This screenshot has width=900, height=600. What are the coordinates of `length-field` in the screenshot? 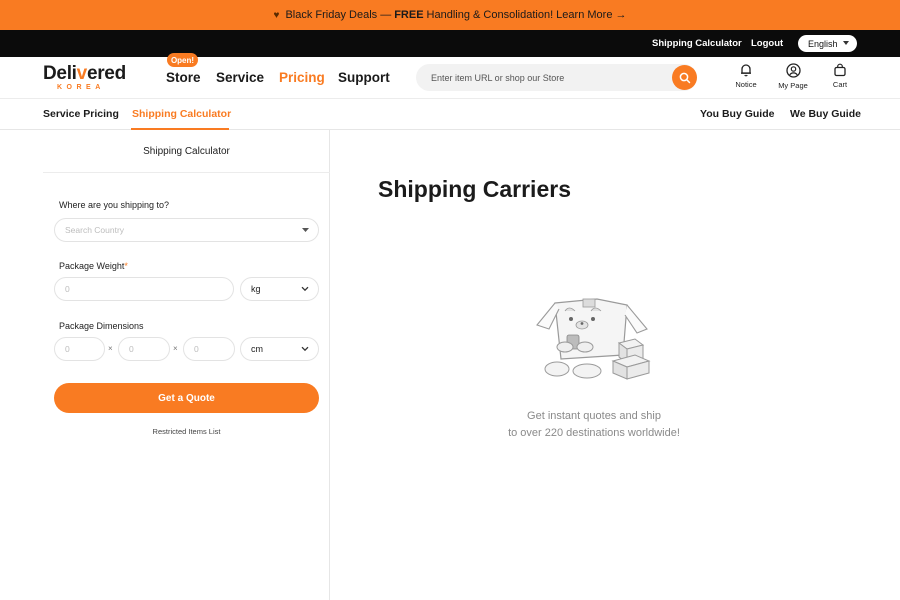 It's located at (79, 349).